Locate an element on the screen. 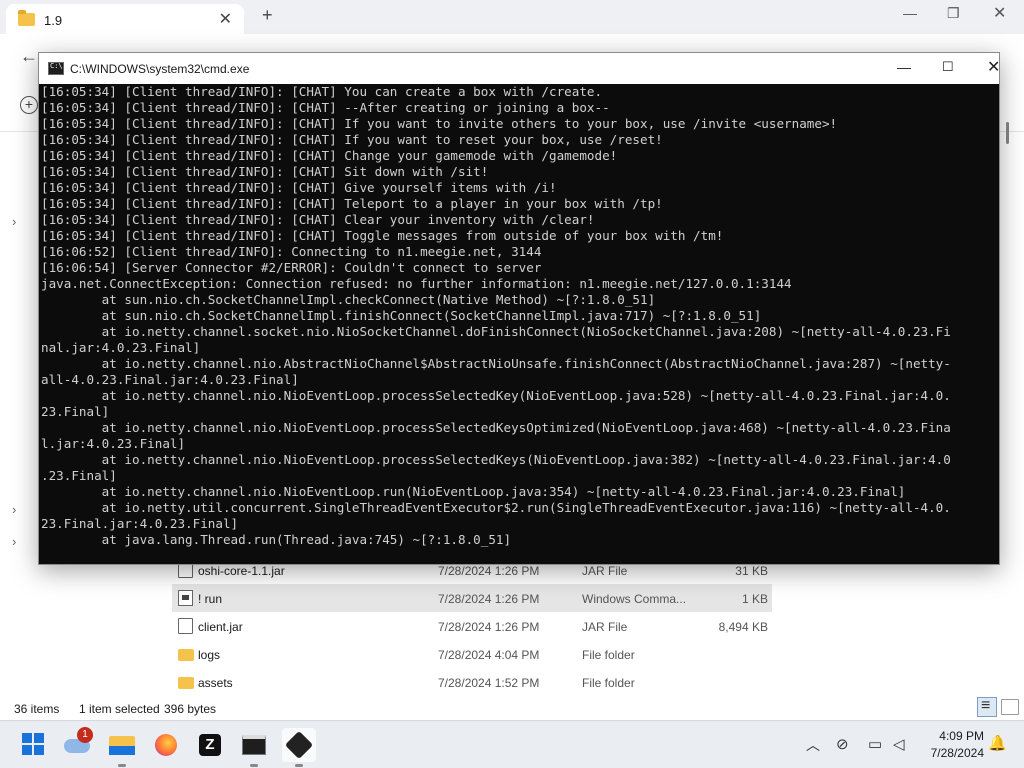 This screenshot has width=1024, height=768. explorer-title-bar: 1.9 ✕ + — ❐ ✕ is located at coordinates (512, 17).